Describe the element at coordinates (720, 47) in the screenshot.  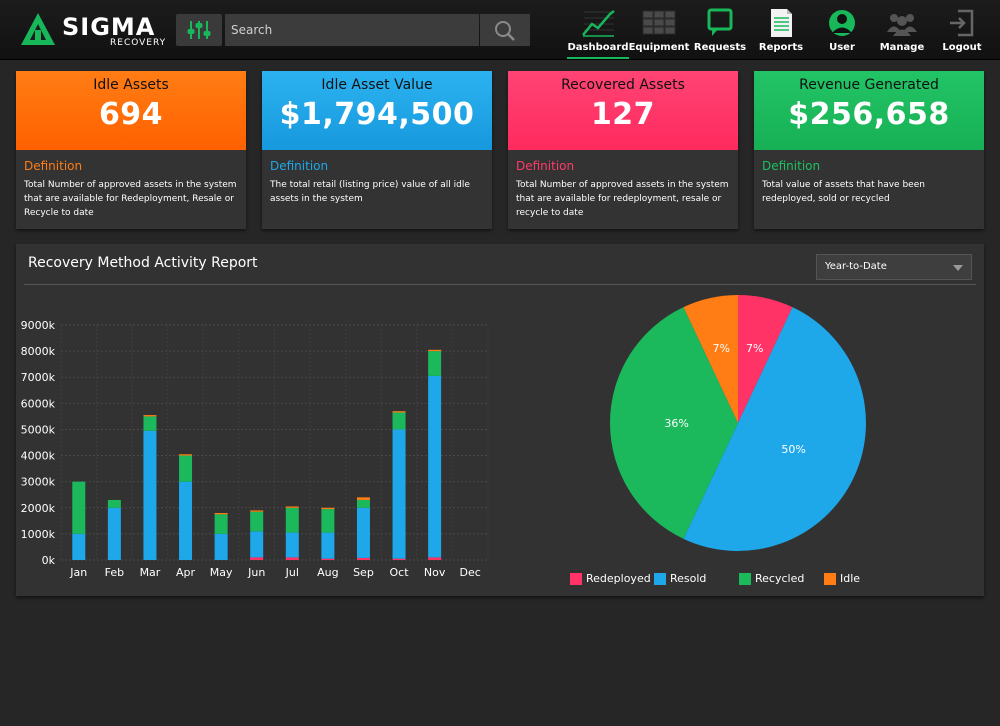
I see `nav-label: Requests` at that location.